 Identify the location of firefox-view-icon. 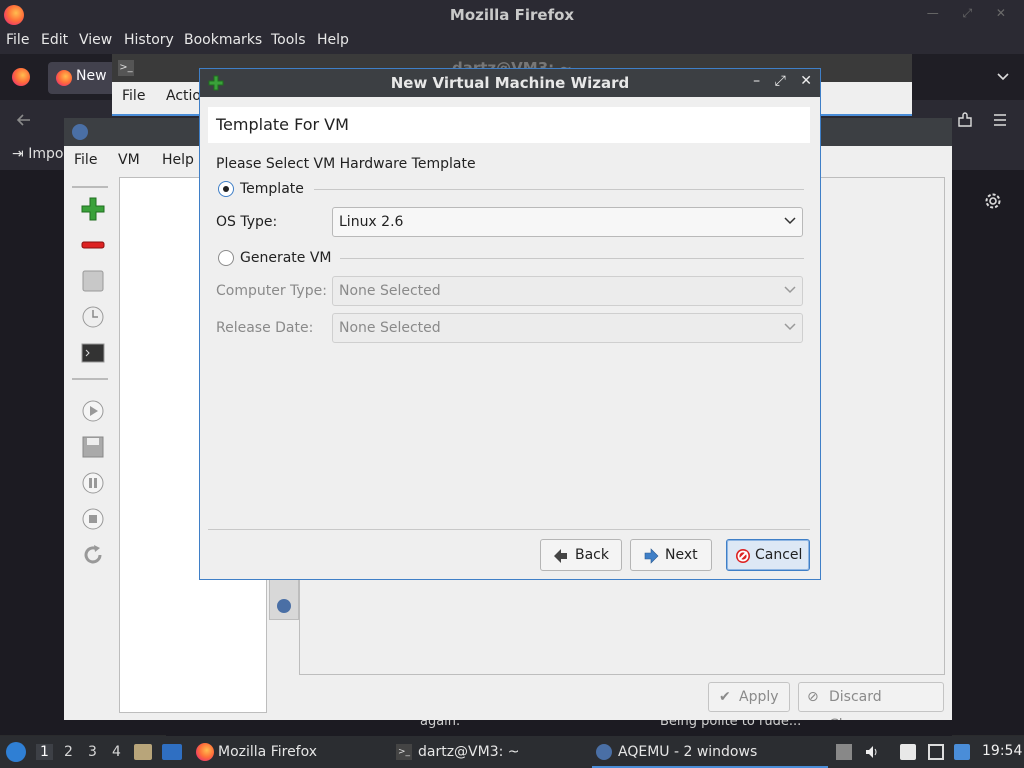
(21, 77).